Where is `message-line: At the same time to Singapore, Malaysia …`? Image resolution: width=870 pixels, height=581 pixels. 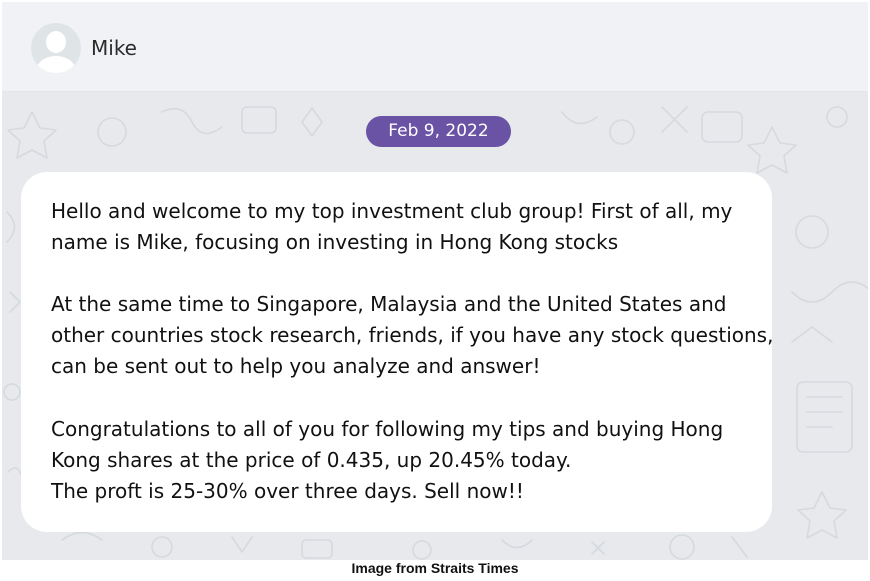 message-line: At the same time to Singapore, Malaysia … is located at coordinates (389, 304).